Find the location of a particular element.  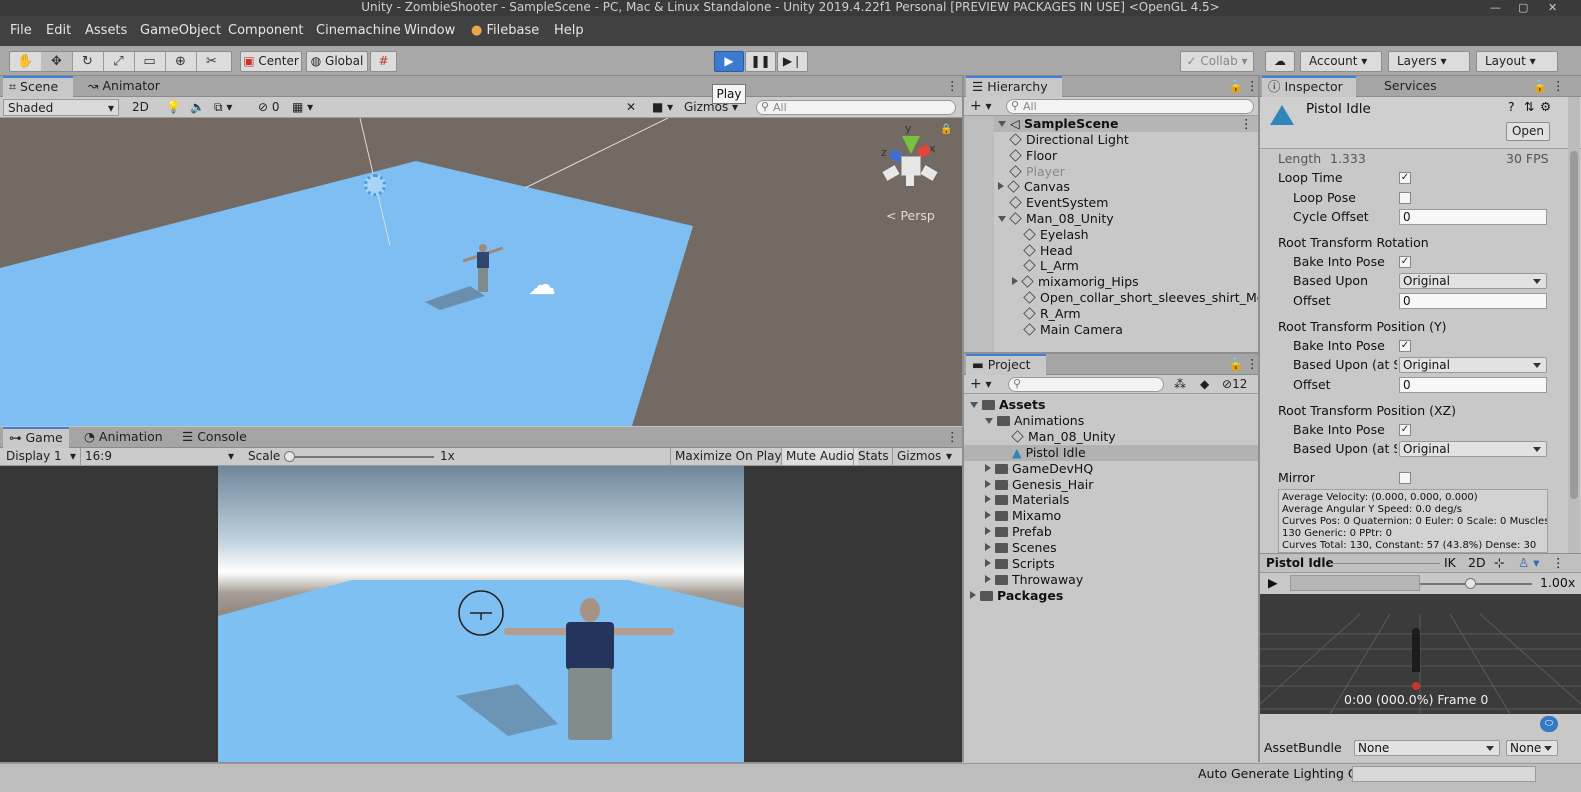

open-button: Open is located at coordinates (1528, 131).